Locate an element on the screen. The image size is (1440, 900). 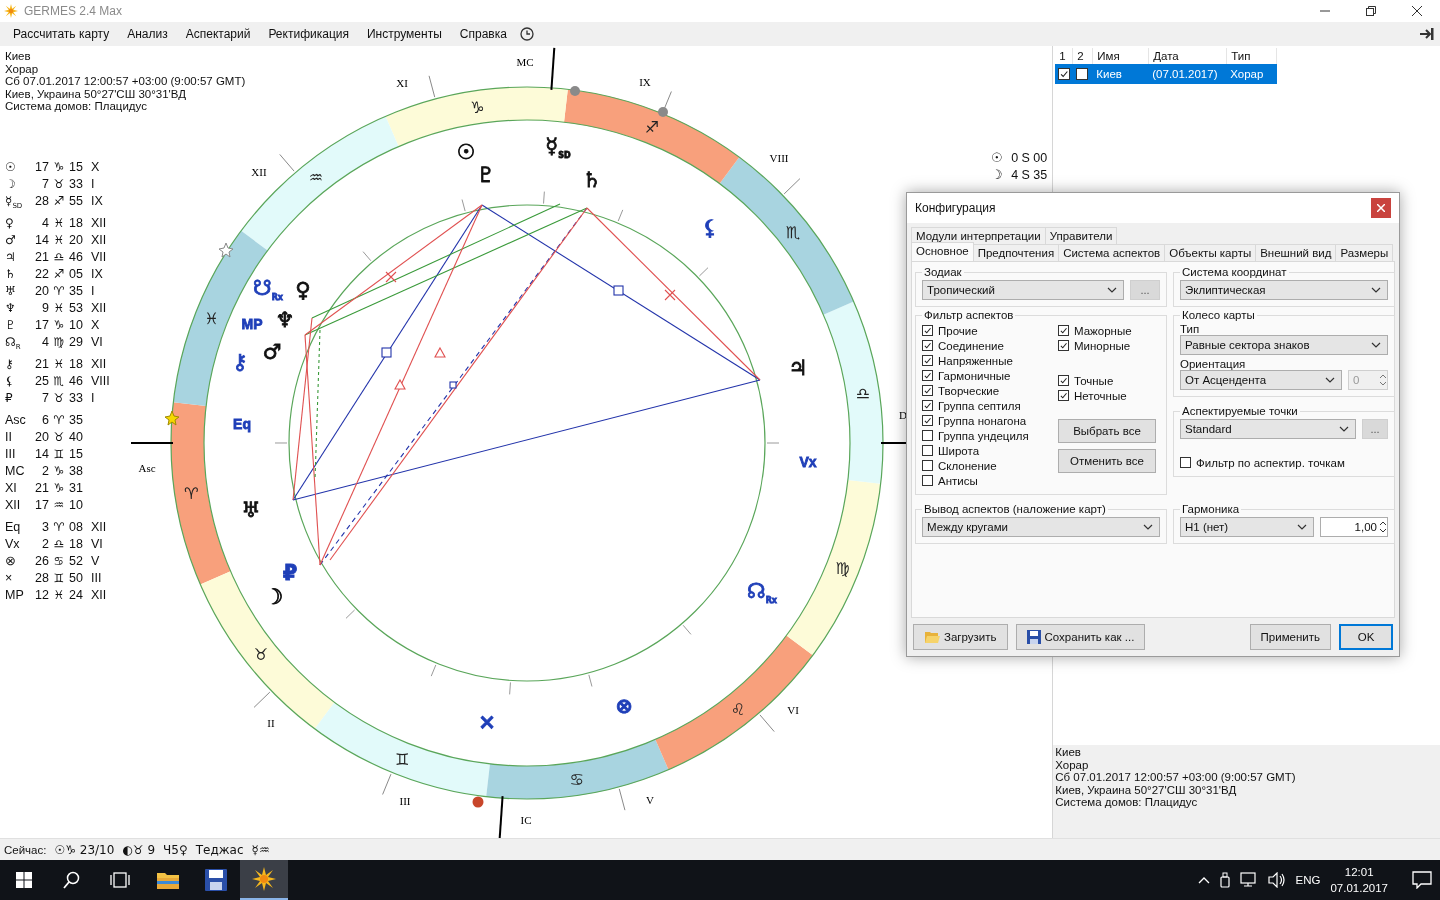
language-indicator: ENG is located at coordinates (1308, 880).